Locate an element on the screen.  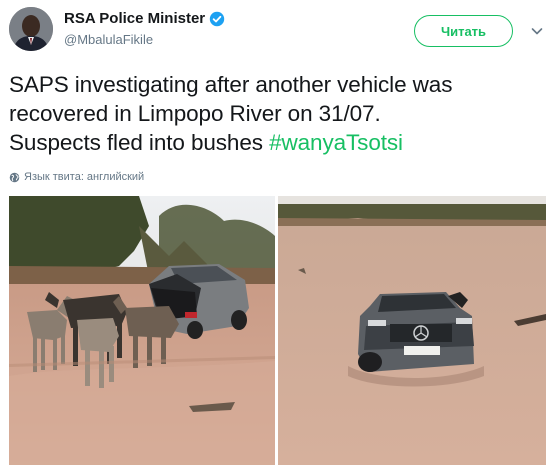
display-name: RSA Police Minister is located at coordinates (144, 18).